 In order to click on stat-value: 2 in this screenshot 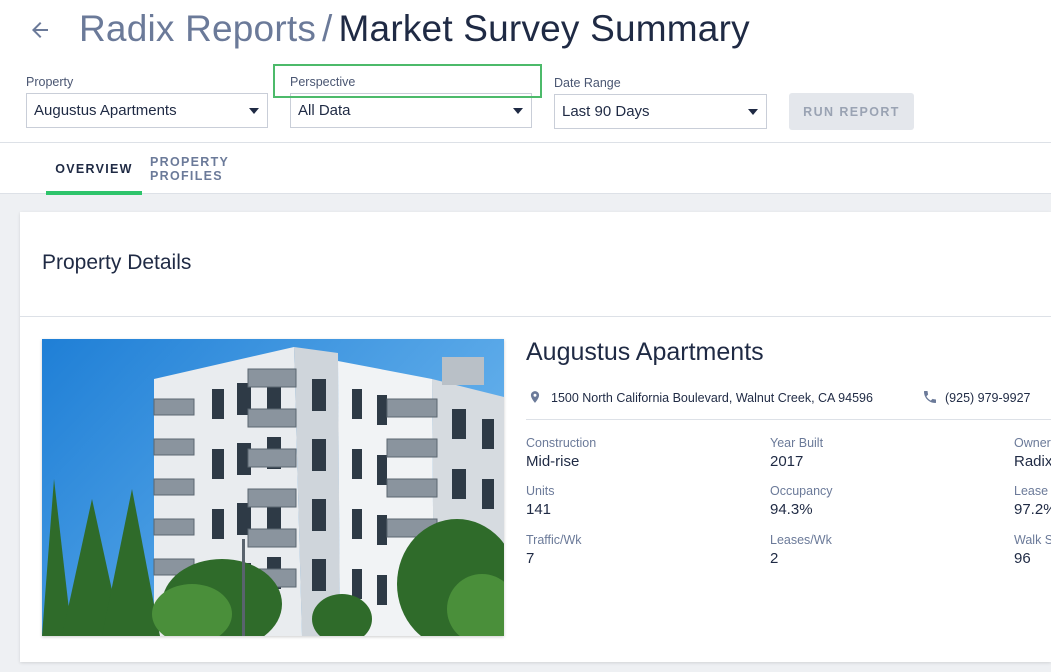, I will do `click(774, 558)`.